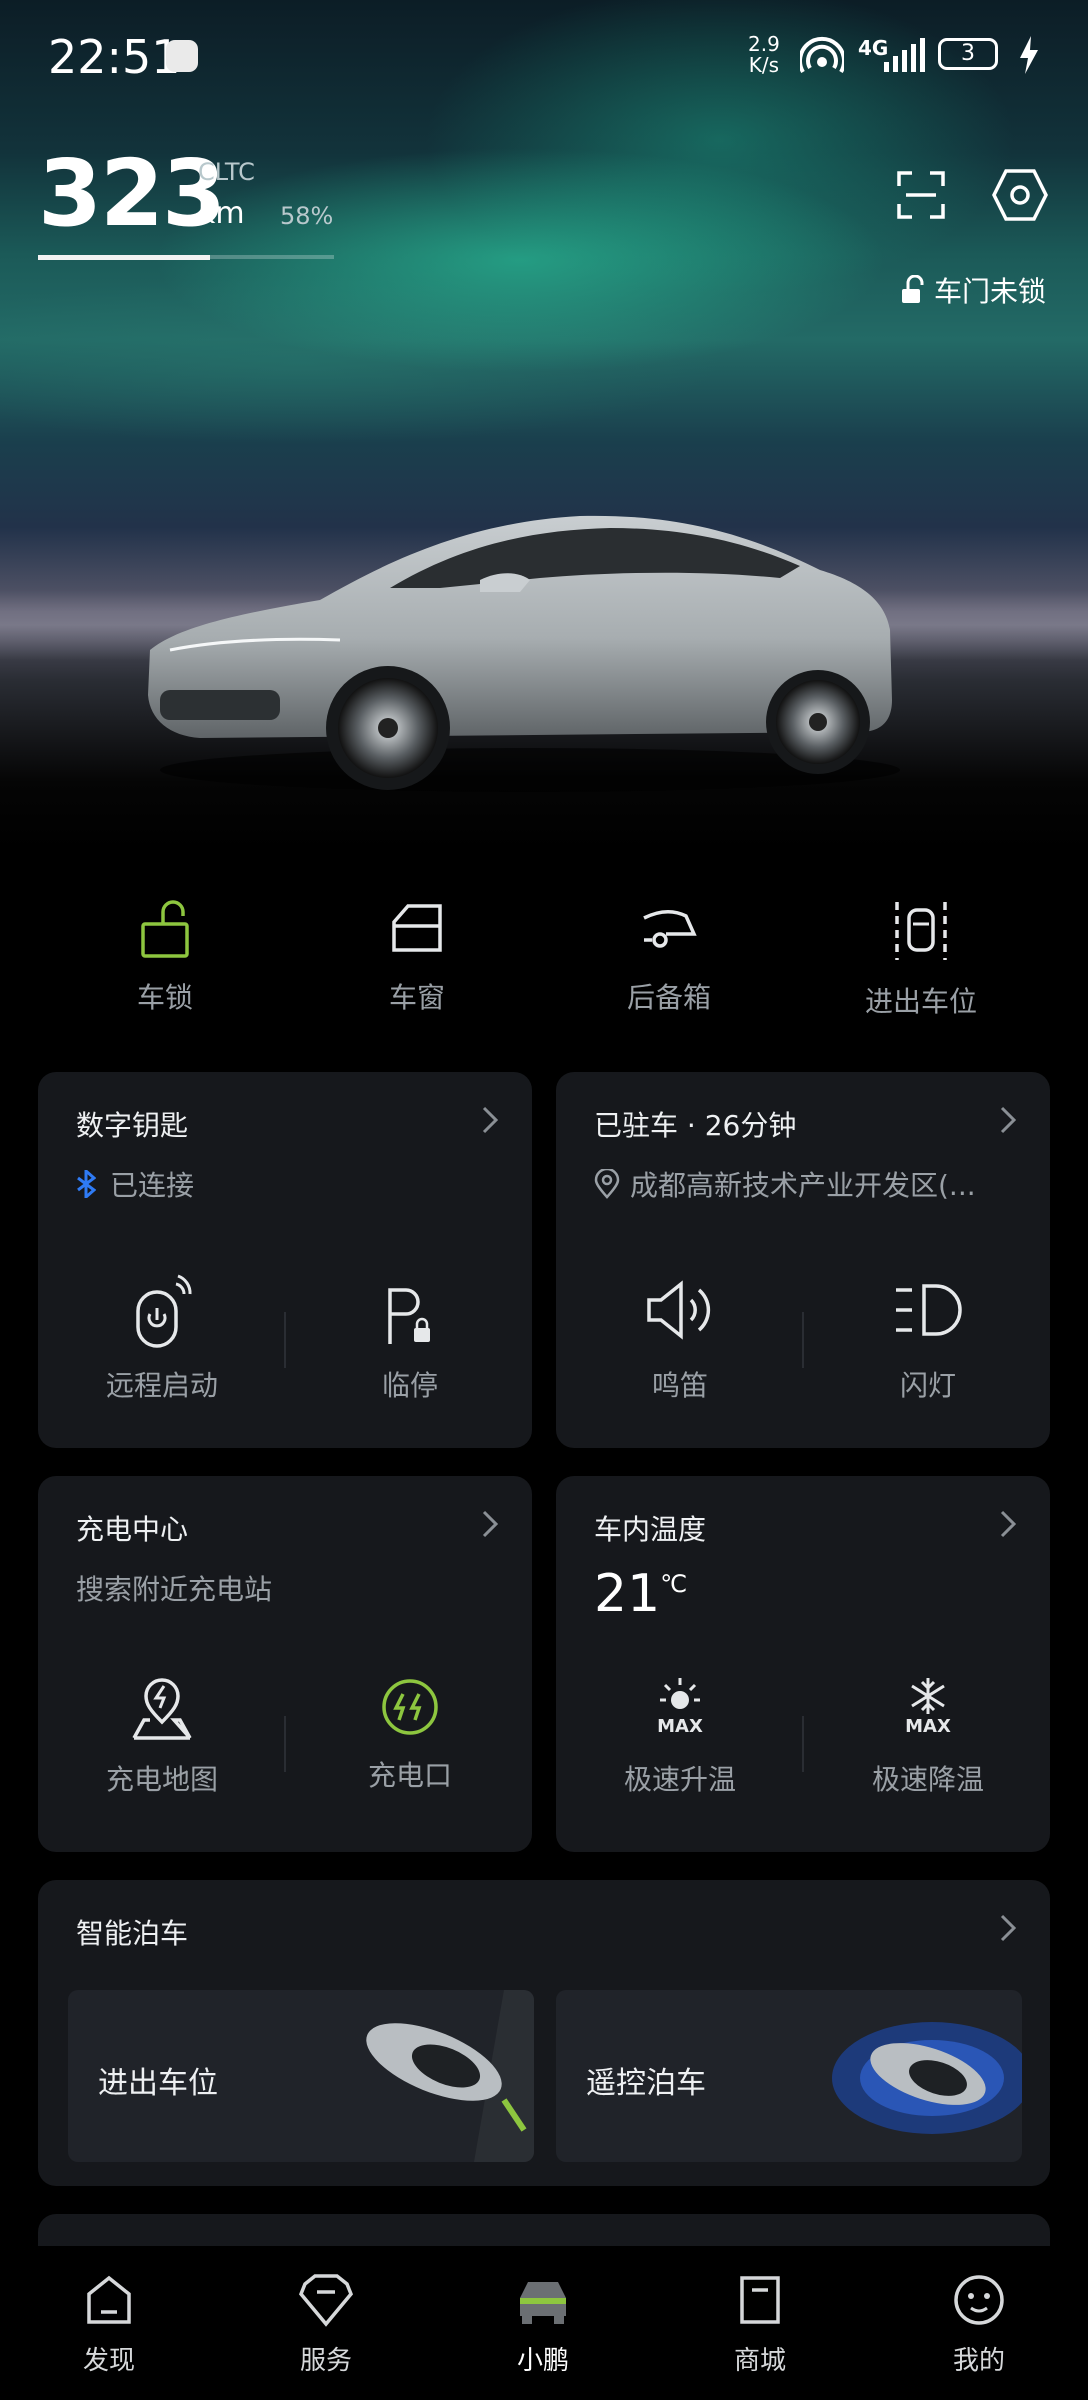 This screenshot has height=2400, width=1088. Describe the element at coordinates (968, 54) in the screenshot. I see `battery-indicator: 3` at that location.